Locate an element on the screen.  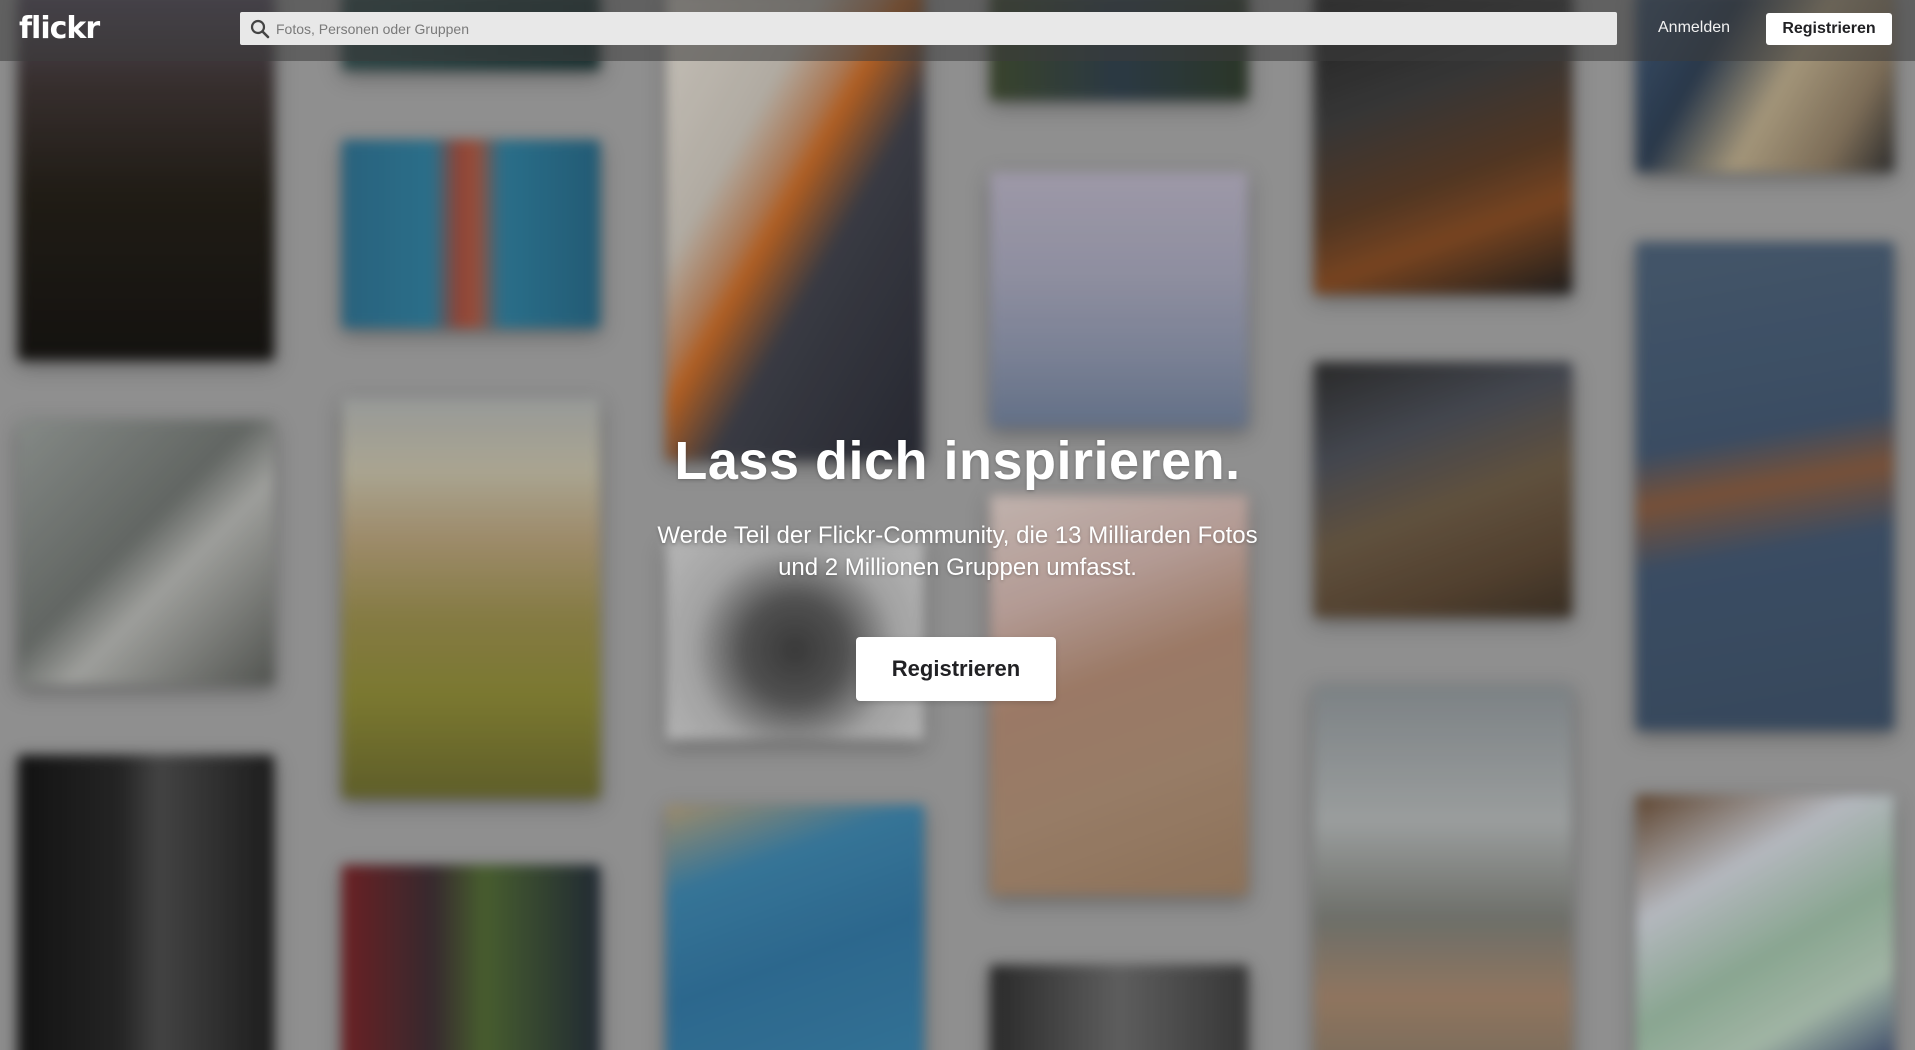
register-button-header: Registrieren is located at coordinates (1829, 29).